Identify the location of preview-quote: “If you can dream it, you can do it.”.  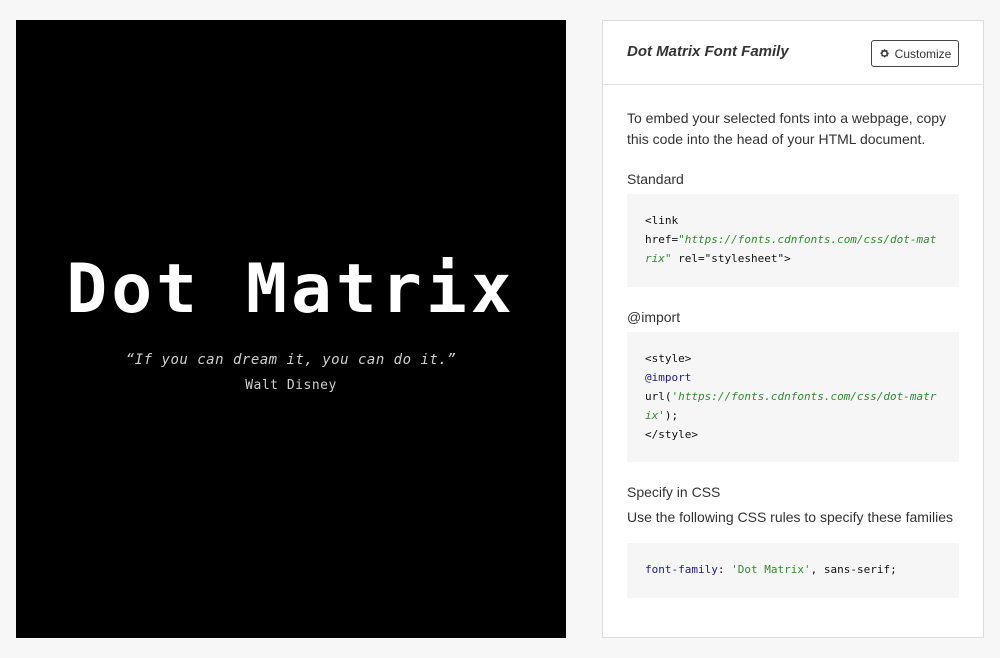
(291, 360).